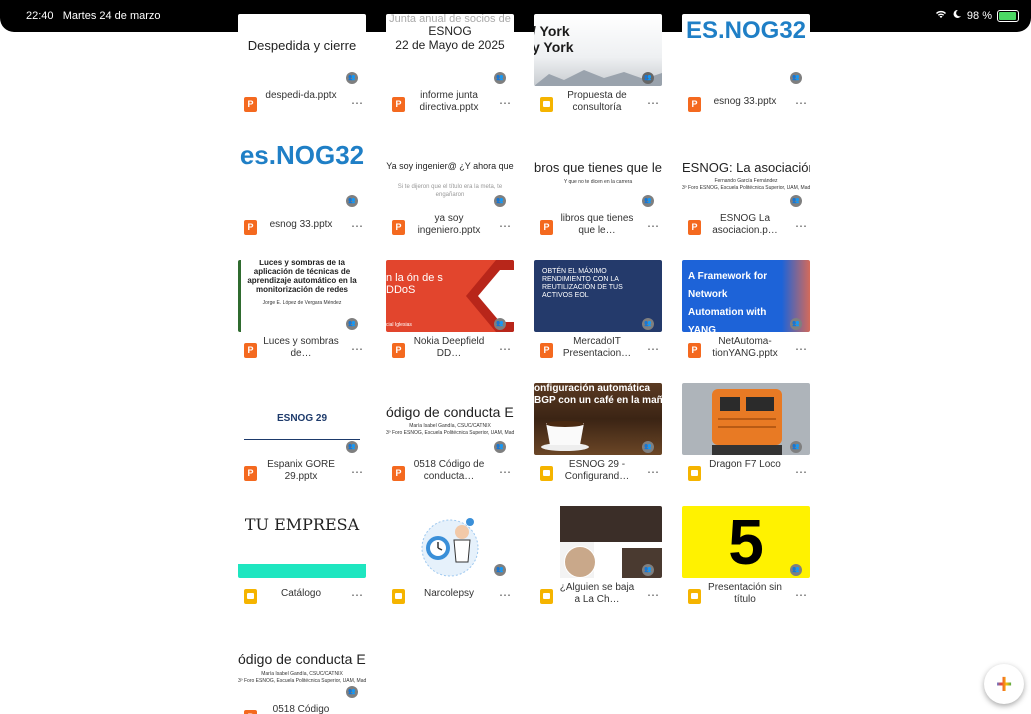  I want to click on thumbnail-subtitle: y York, so click(554, 47).